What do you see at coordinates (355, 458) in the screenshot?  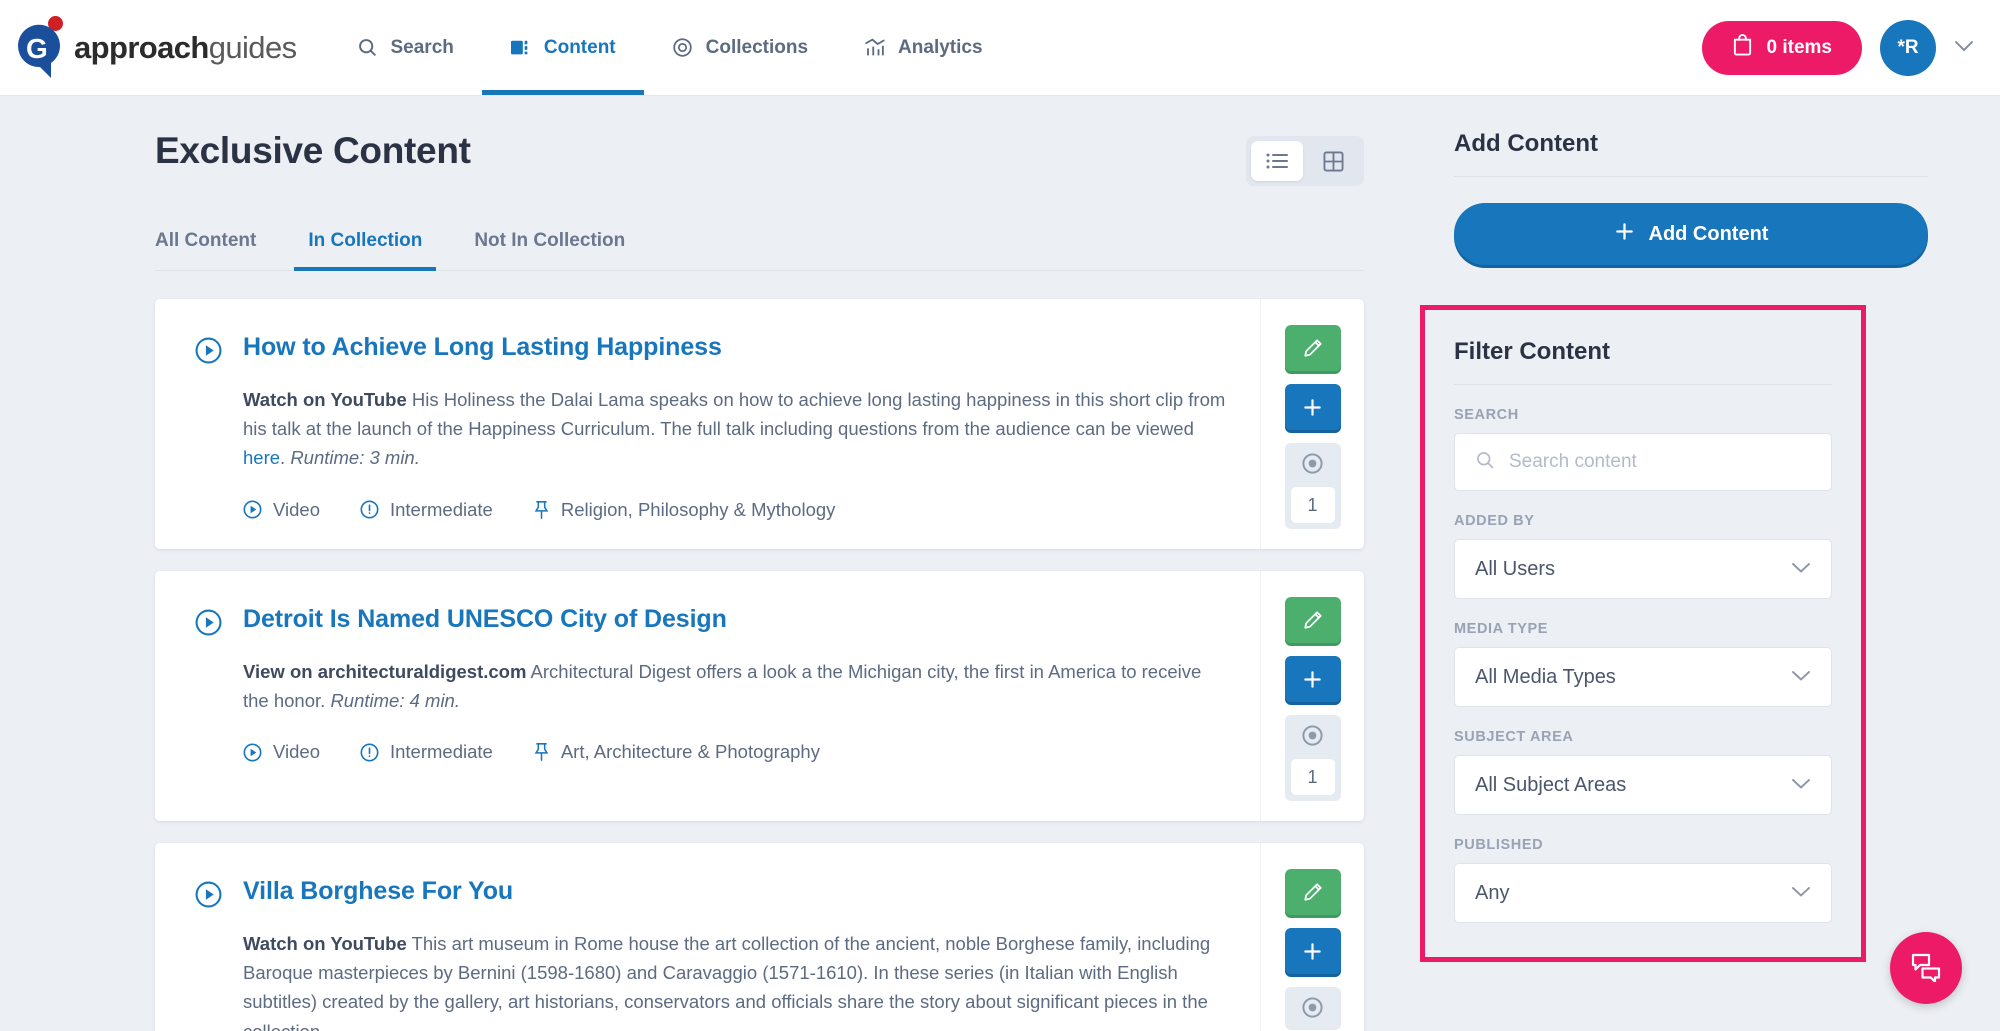 I see `card-runtime: Runtime: 3 min.` at bounding box center [355, 458].